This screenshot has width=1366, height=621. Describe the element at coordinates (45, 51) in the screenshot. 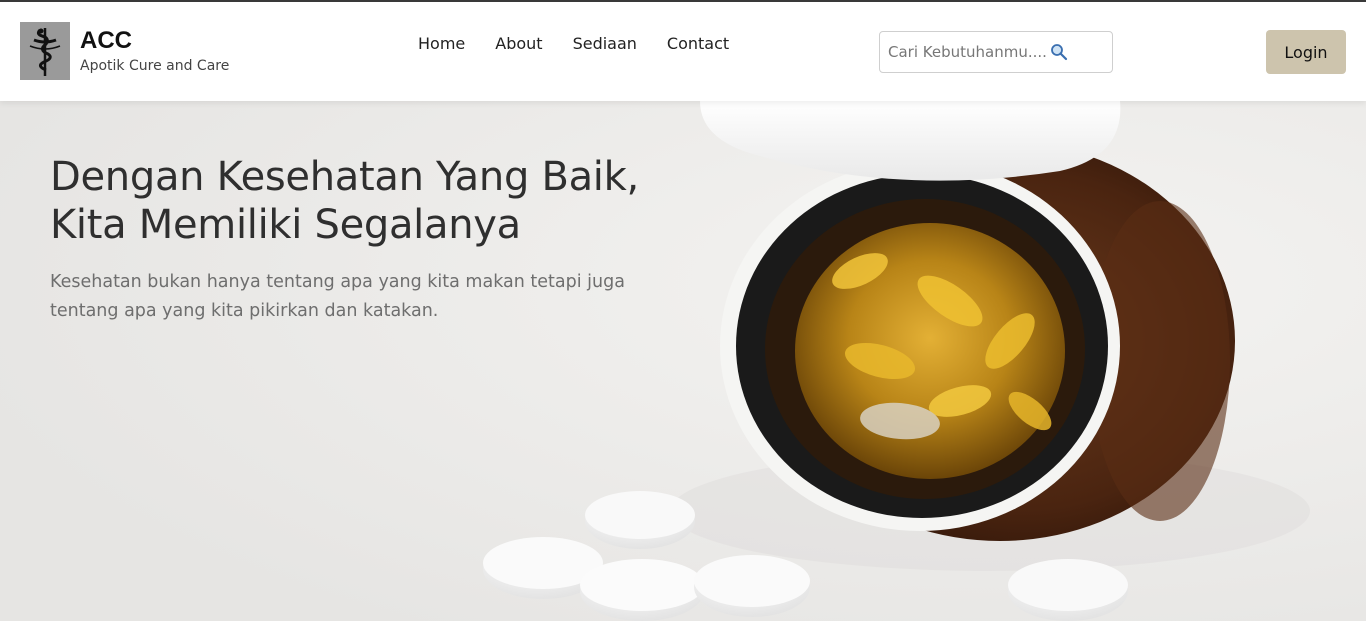

I see `caduceus-icon` at that location.